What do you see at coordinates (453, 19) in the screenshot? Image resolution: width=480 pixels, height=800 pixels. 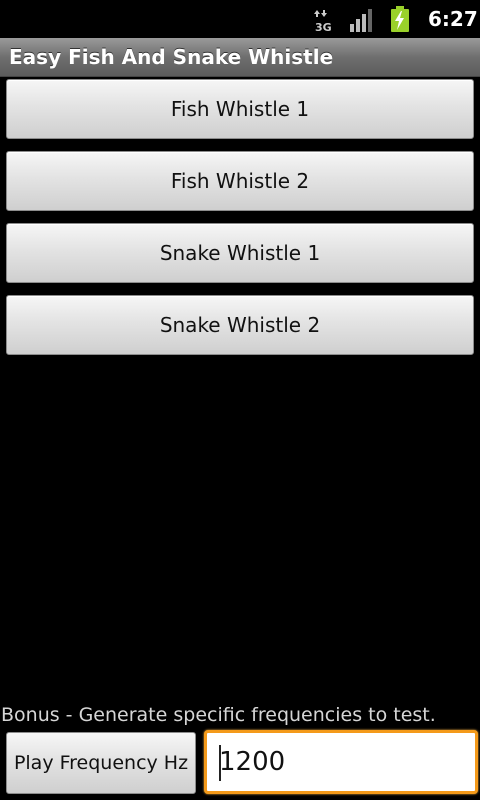 I see `clock: 6:27` at bounding box center [453, 19].